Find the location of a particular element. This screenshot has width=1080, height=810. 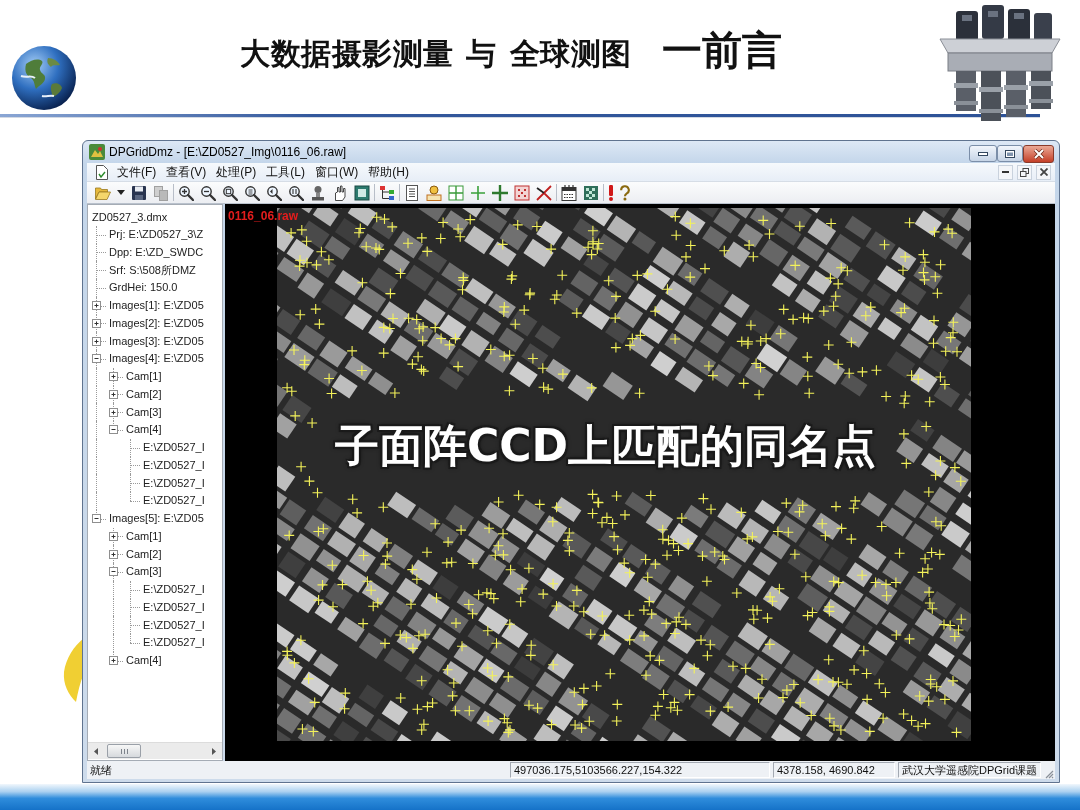

maximize-button is located at coordinates (1010, 153).